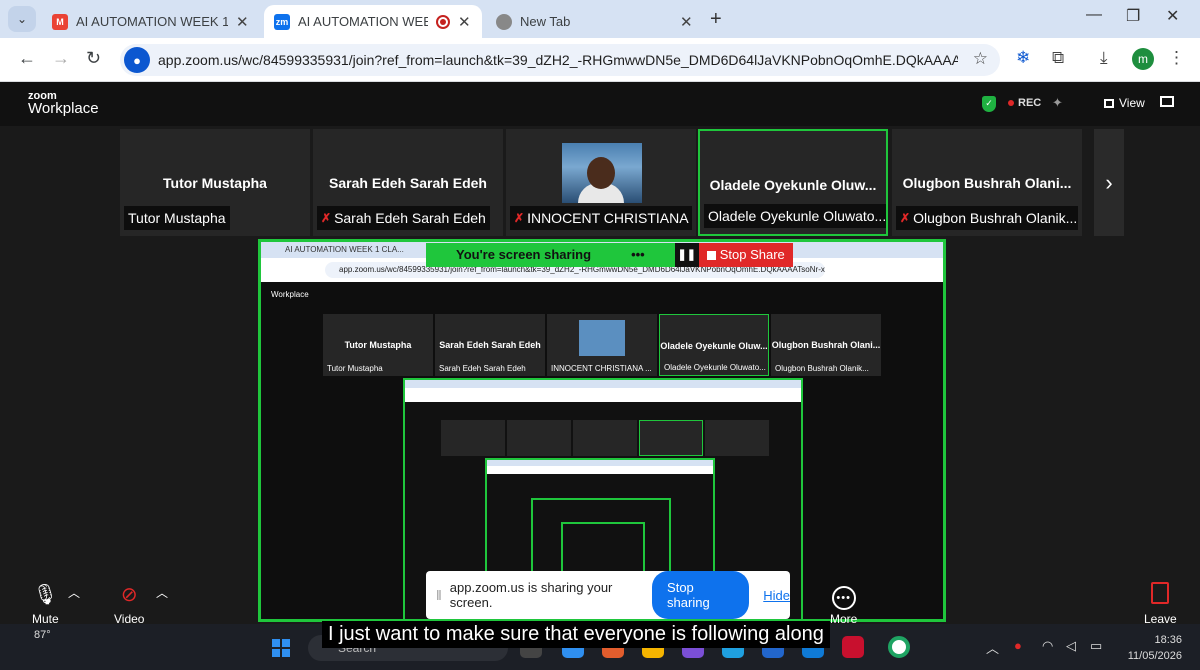 The height and width of the screenshot is (670, 1200). I want to click on video-button: ⊘ Video, so click(129, 604).